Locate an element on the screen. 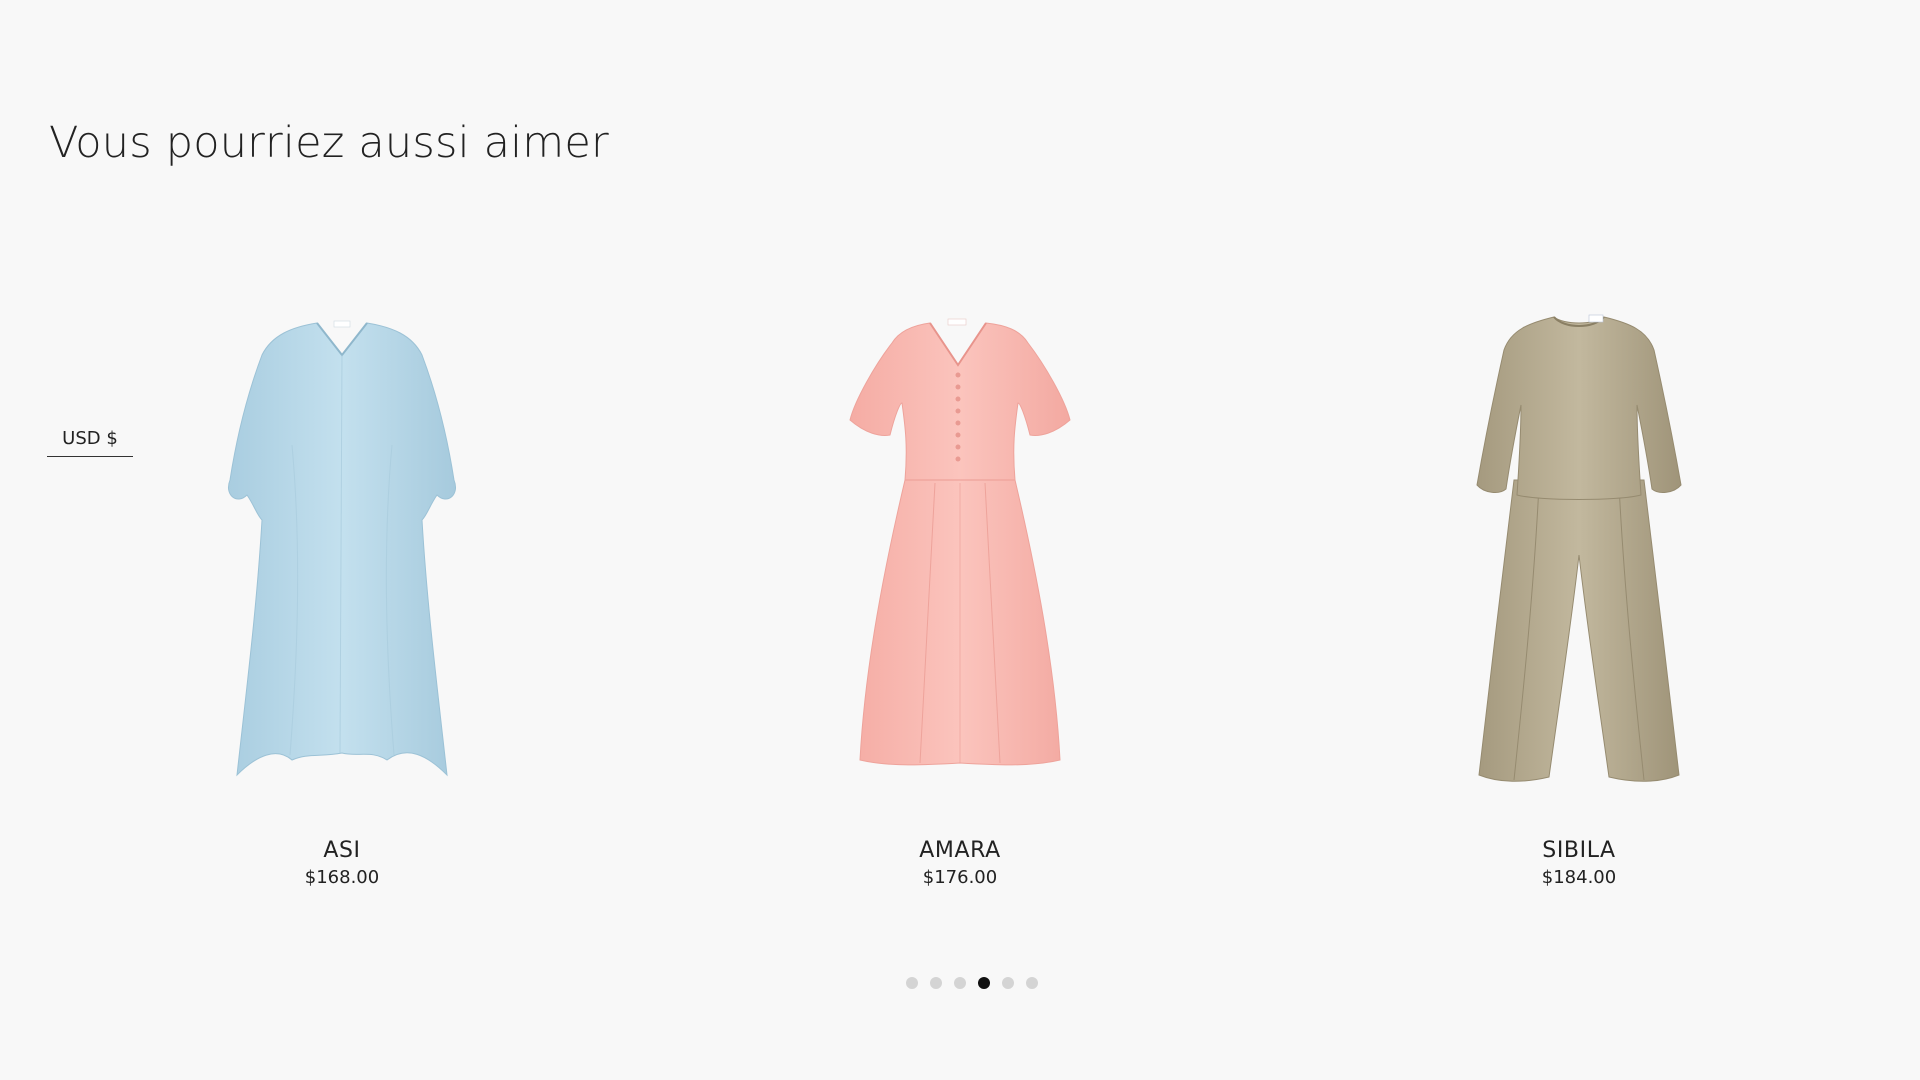 This screenshot has height=1080, width=1920. product-card-amara: AMARA $176.00 is located at coordinates (960, 597).